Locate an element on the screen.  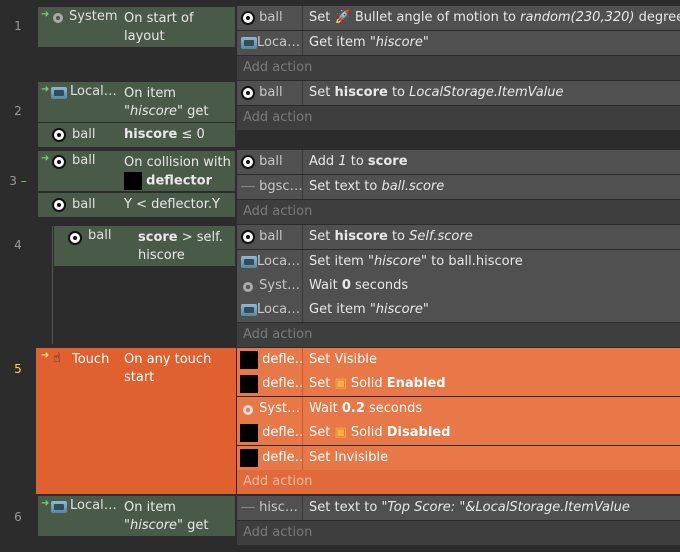
action-text: to is located at coordinates (398, 92).